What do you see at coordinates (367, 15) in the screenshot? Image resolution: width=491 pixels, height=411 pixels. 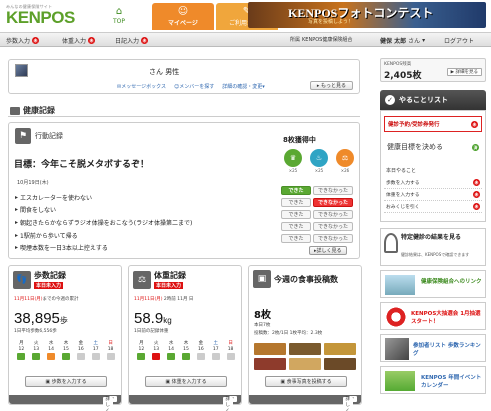 I see `photo-contest-banner: KENPOSフォトコンテスト 写真を投稿しよう！` at bounding box center [367, 15].